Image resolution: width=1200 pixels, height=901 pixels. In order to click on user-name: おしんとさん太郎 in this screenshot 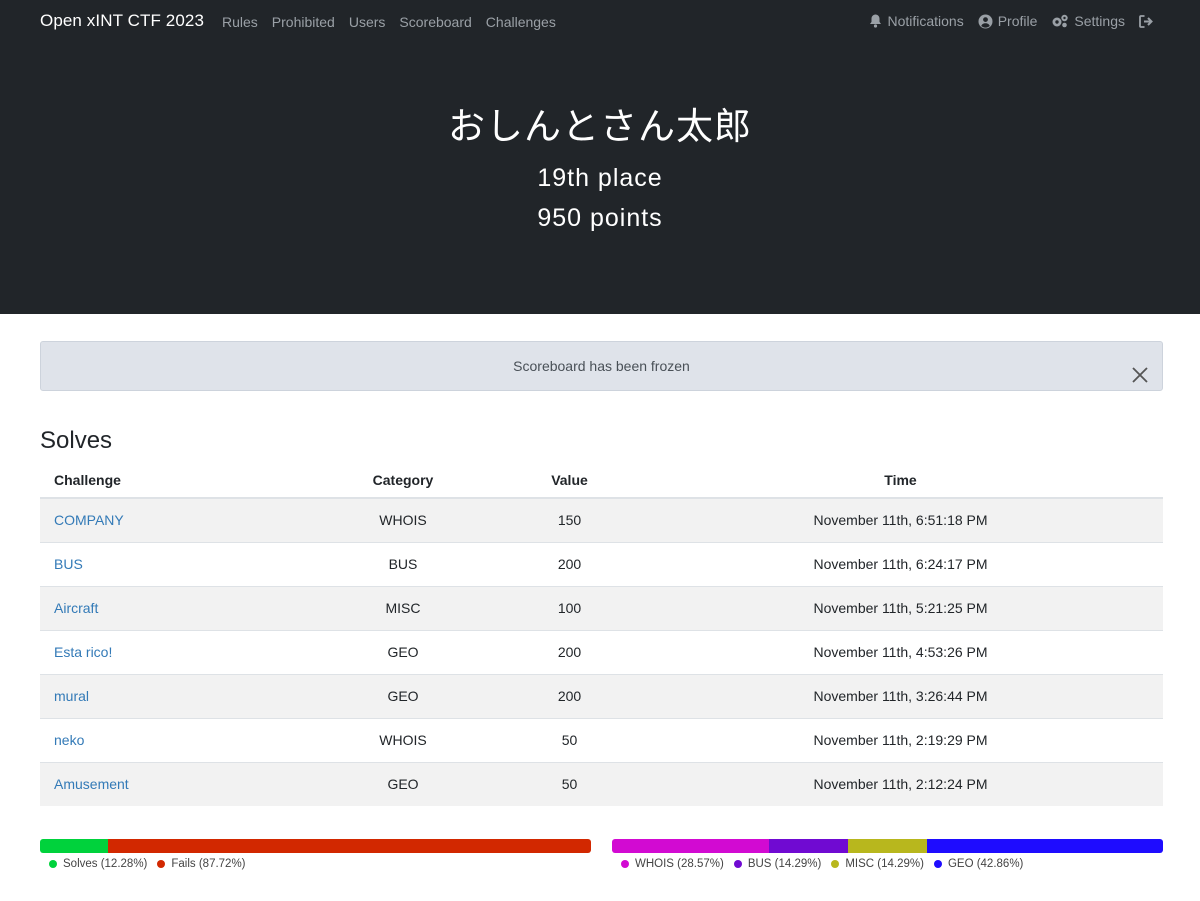, I will do `click(600, 126)`.